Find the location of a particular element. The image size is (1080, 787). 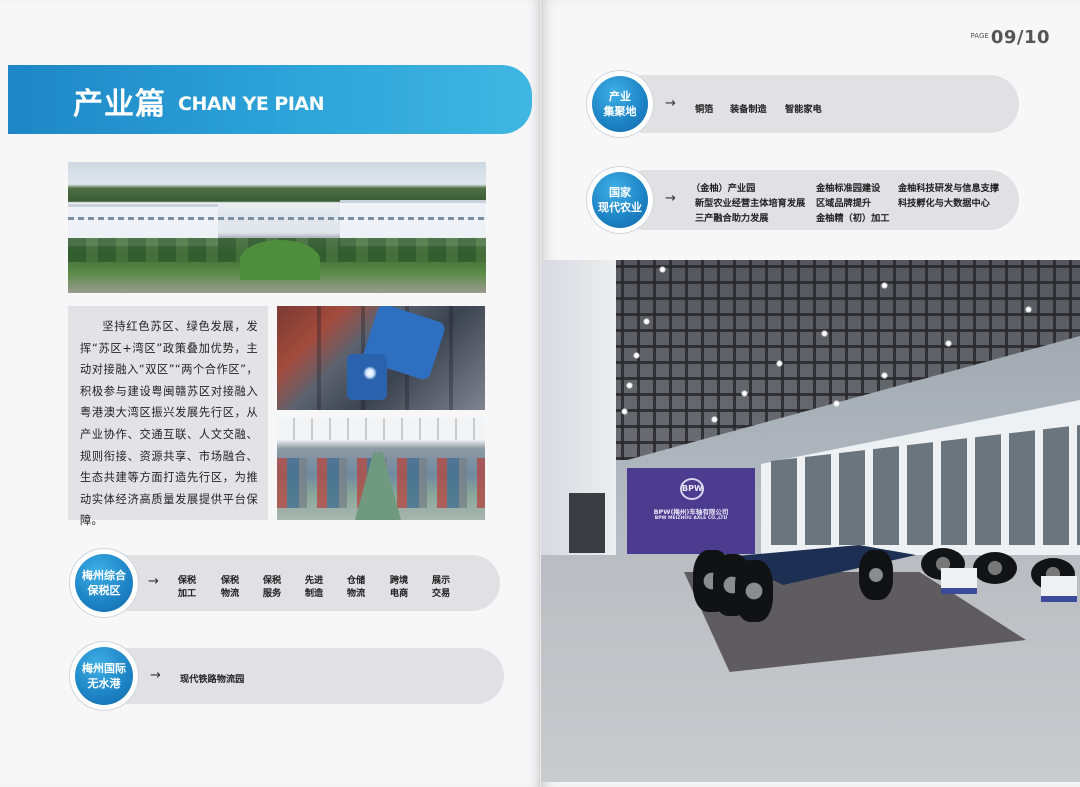

bonded-zone-arrow: → is located at coordinates (153, 581).